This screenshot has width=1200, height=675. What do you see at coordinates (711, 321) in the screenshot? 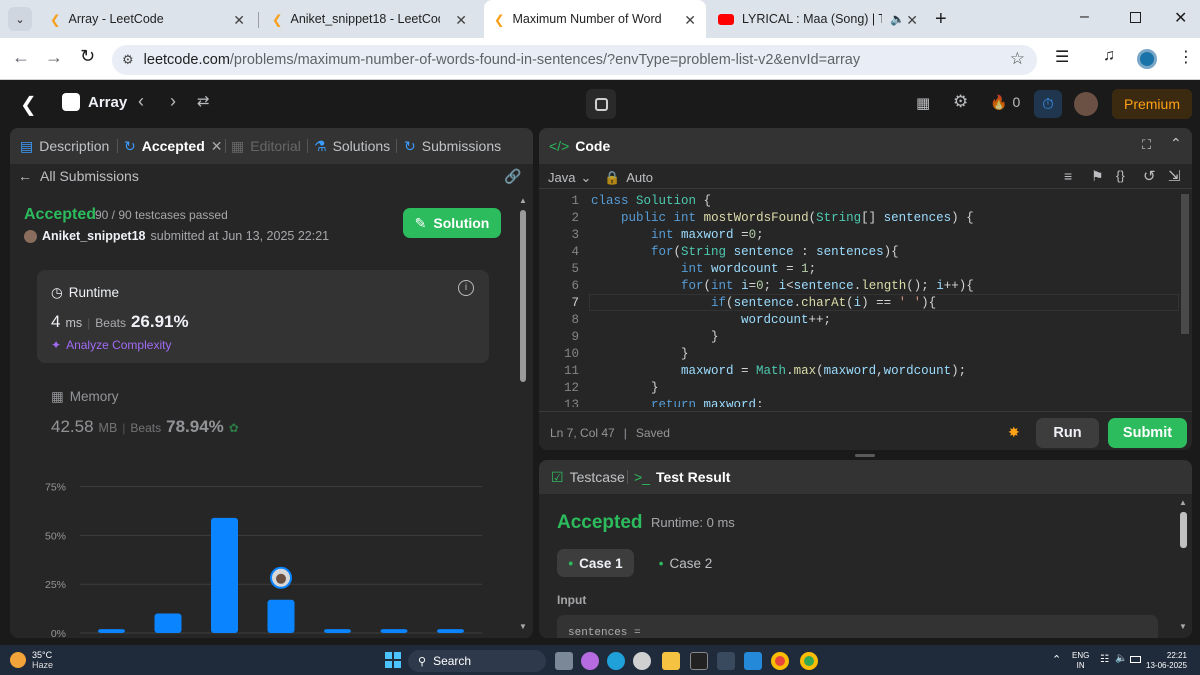
I see `code-line: wordcount++;` at bounding box center [711, 321].